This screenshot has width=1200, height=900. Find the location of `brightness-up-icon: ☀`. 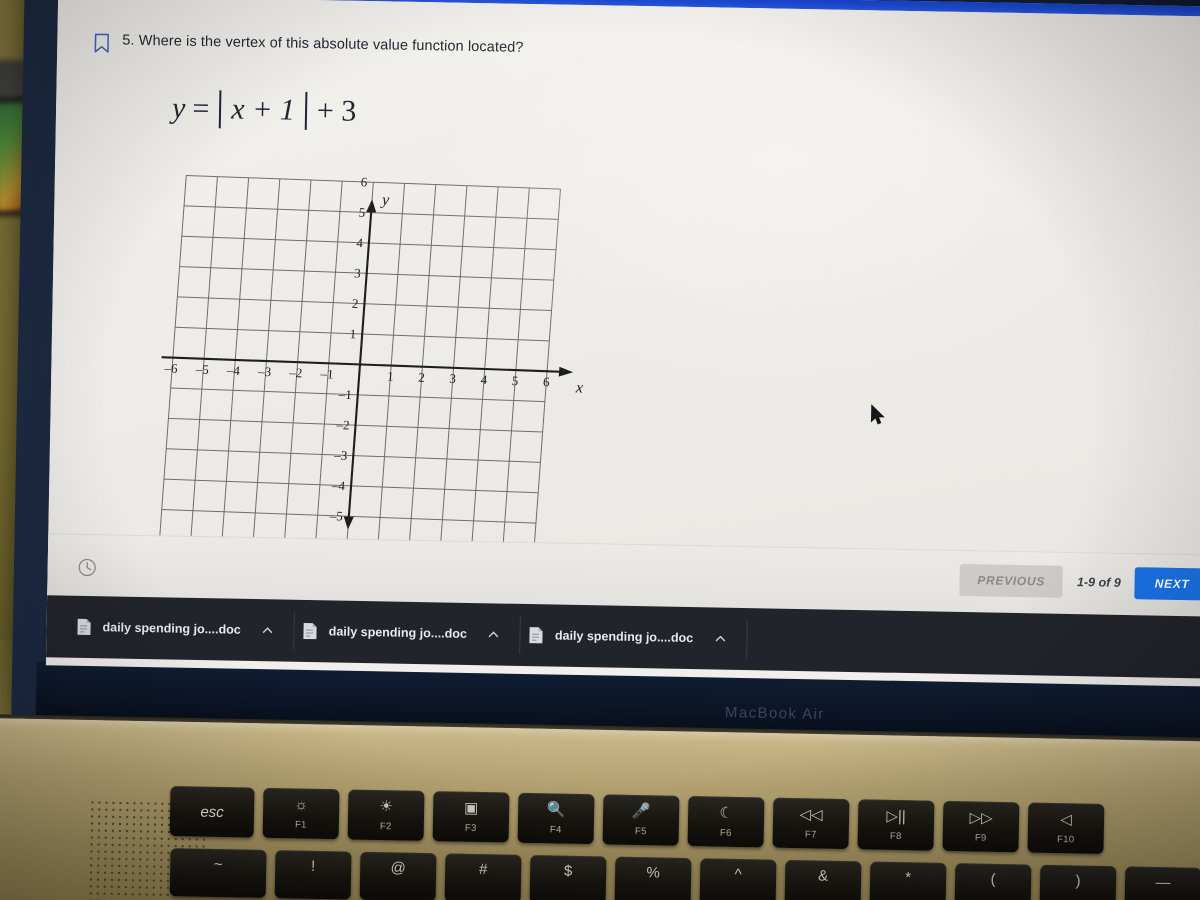

brightness-up-icon: ☀ is located at coordinates (386, 806).